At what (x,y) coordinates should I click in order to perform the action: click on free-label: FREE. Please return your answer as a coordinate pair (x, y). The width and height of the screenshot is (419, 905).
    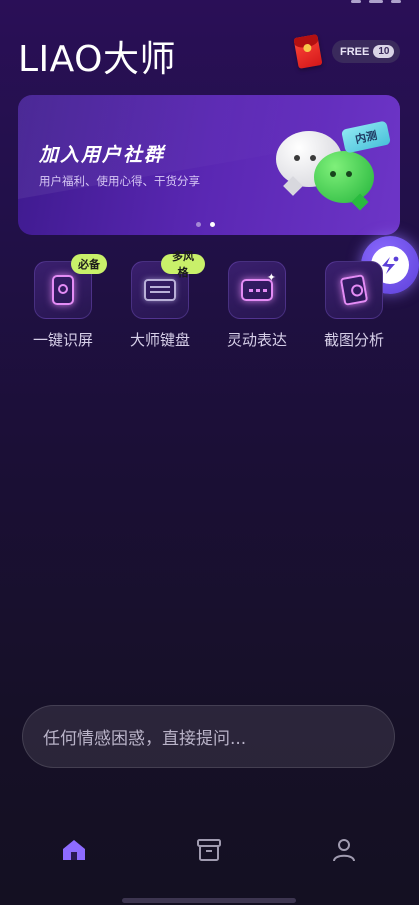
    Looking at the image, I should click on (355, 51).